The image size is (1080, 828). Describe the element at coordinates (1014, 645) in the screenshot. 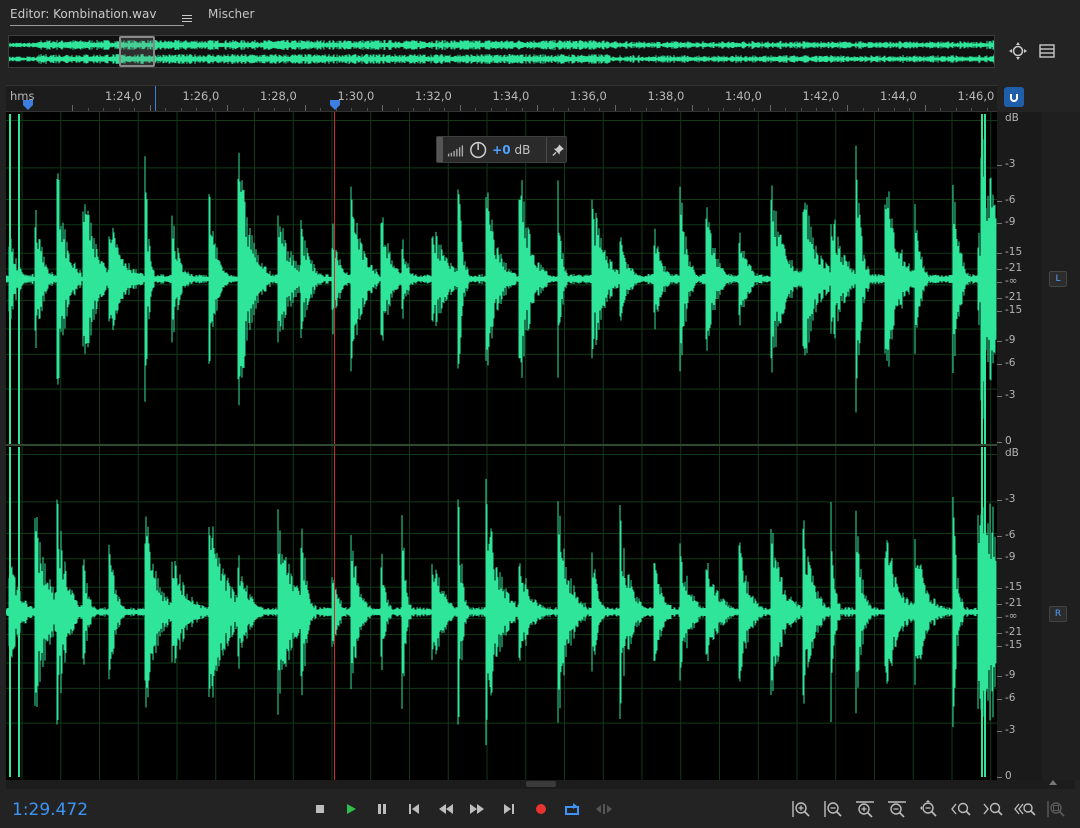

I see `db-scale-label: -15` at that location.